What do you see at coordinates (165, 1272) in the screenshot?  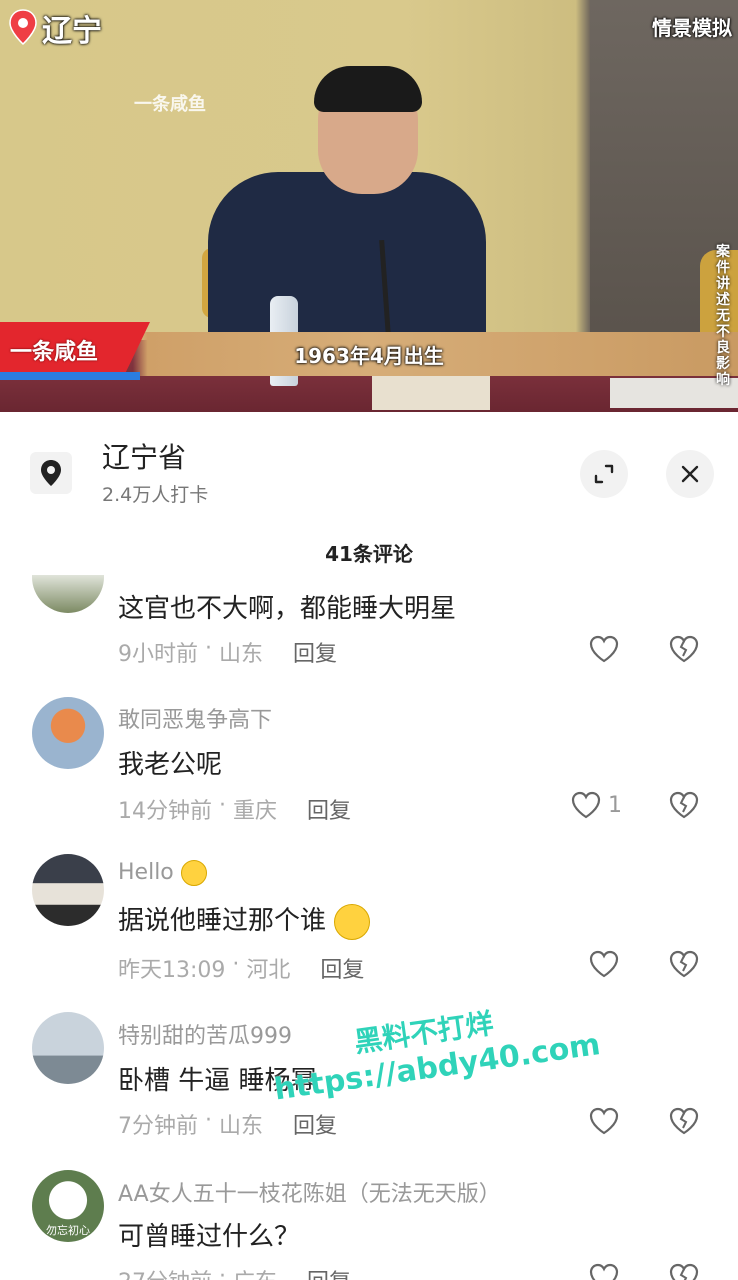 I see `comment-time: 27分钟前` at bounding box center [165, 1272].